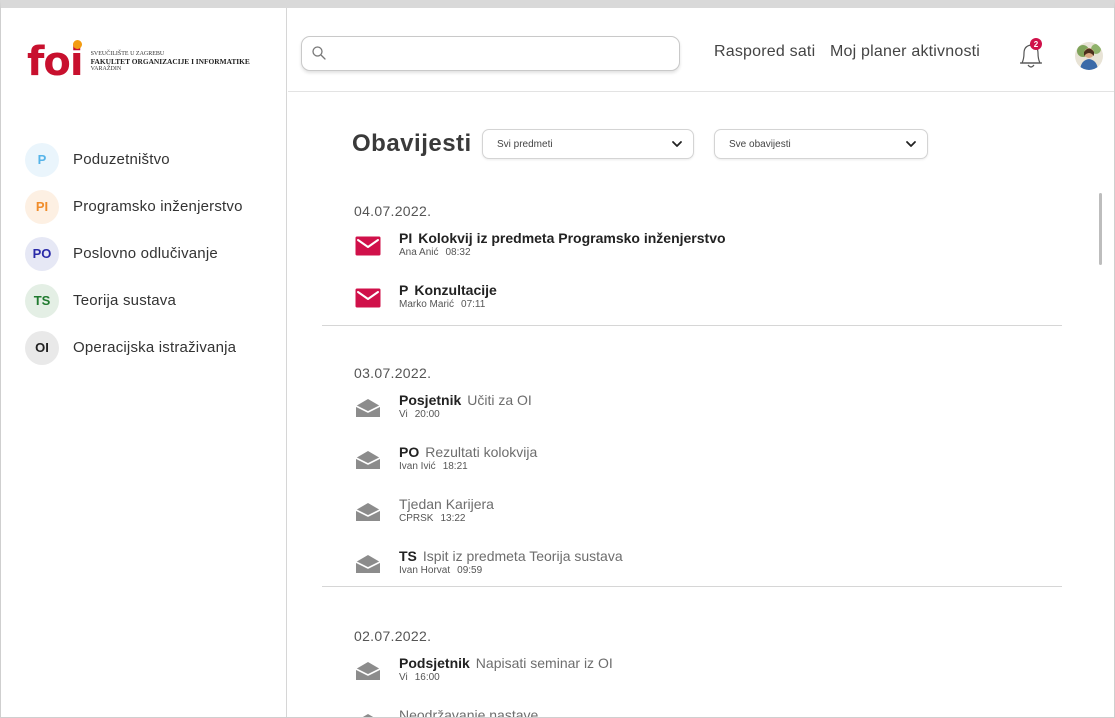  What do you see at coordinates (125, 300) in the screenshot?
I see `course-label: Teorija sustava` at bounding box center [125, 300].